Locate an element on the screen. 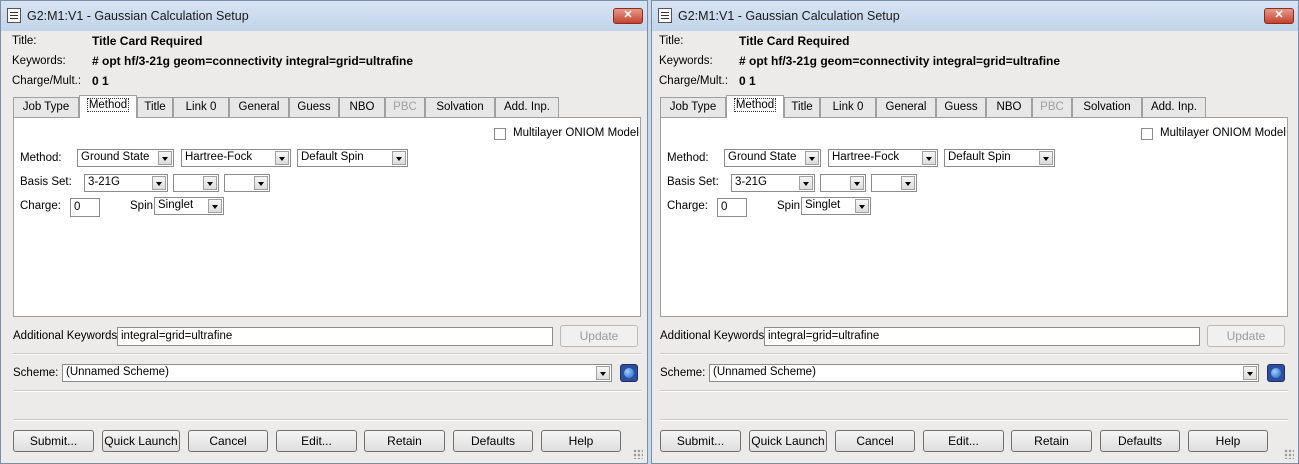 The width and height of the screenshot is (1299, 464). keywords-label: Keywords: is located at coordinates (686, 61).